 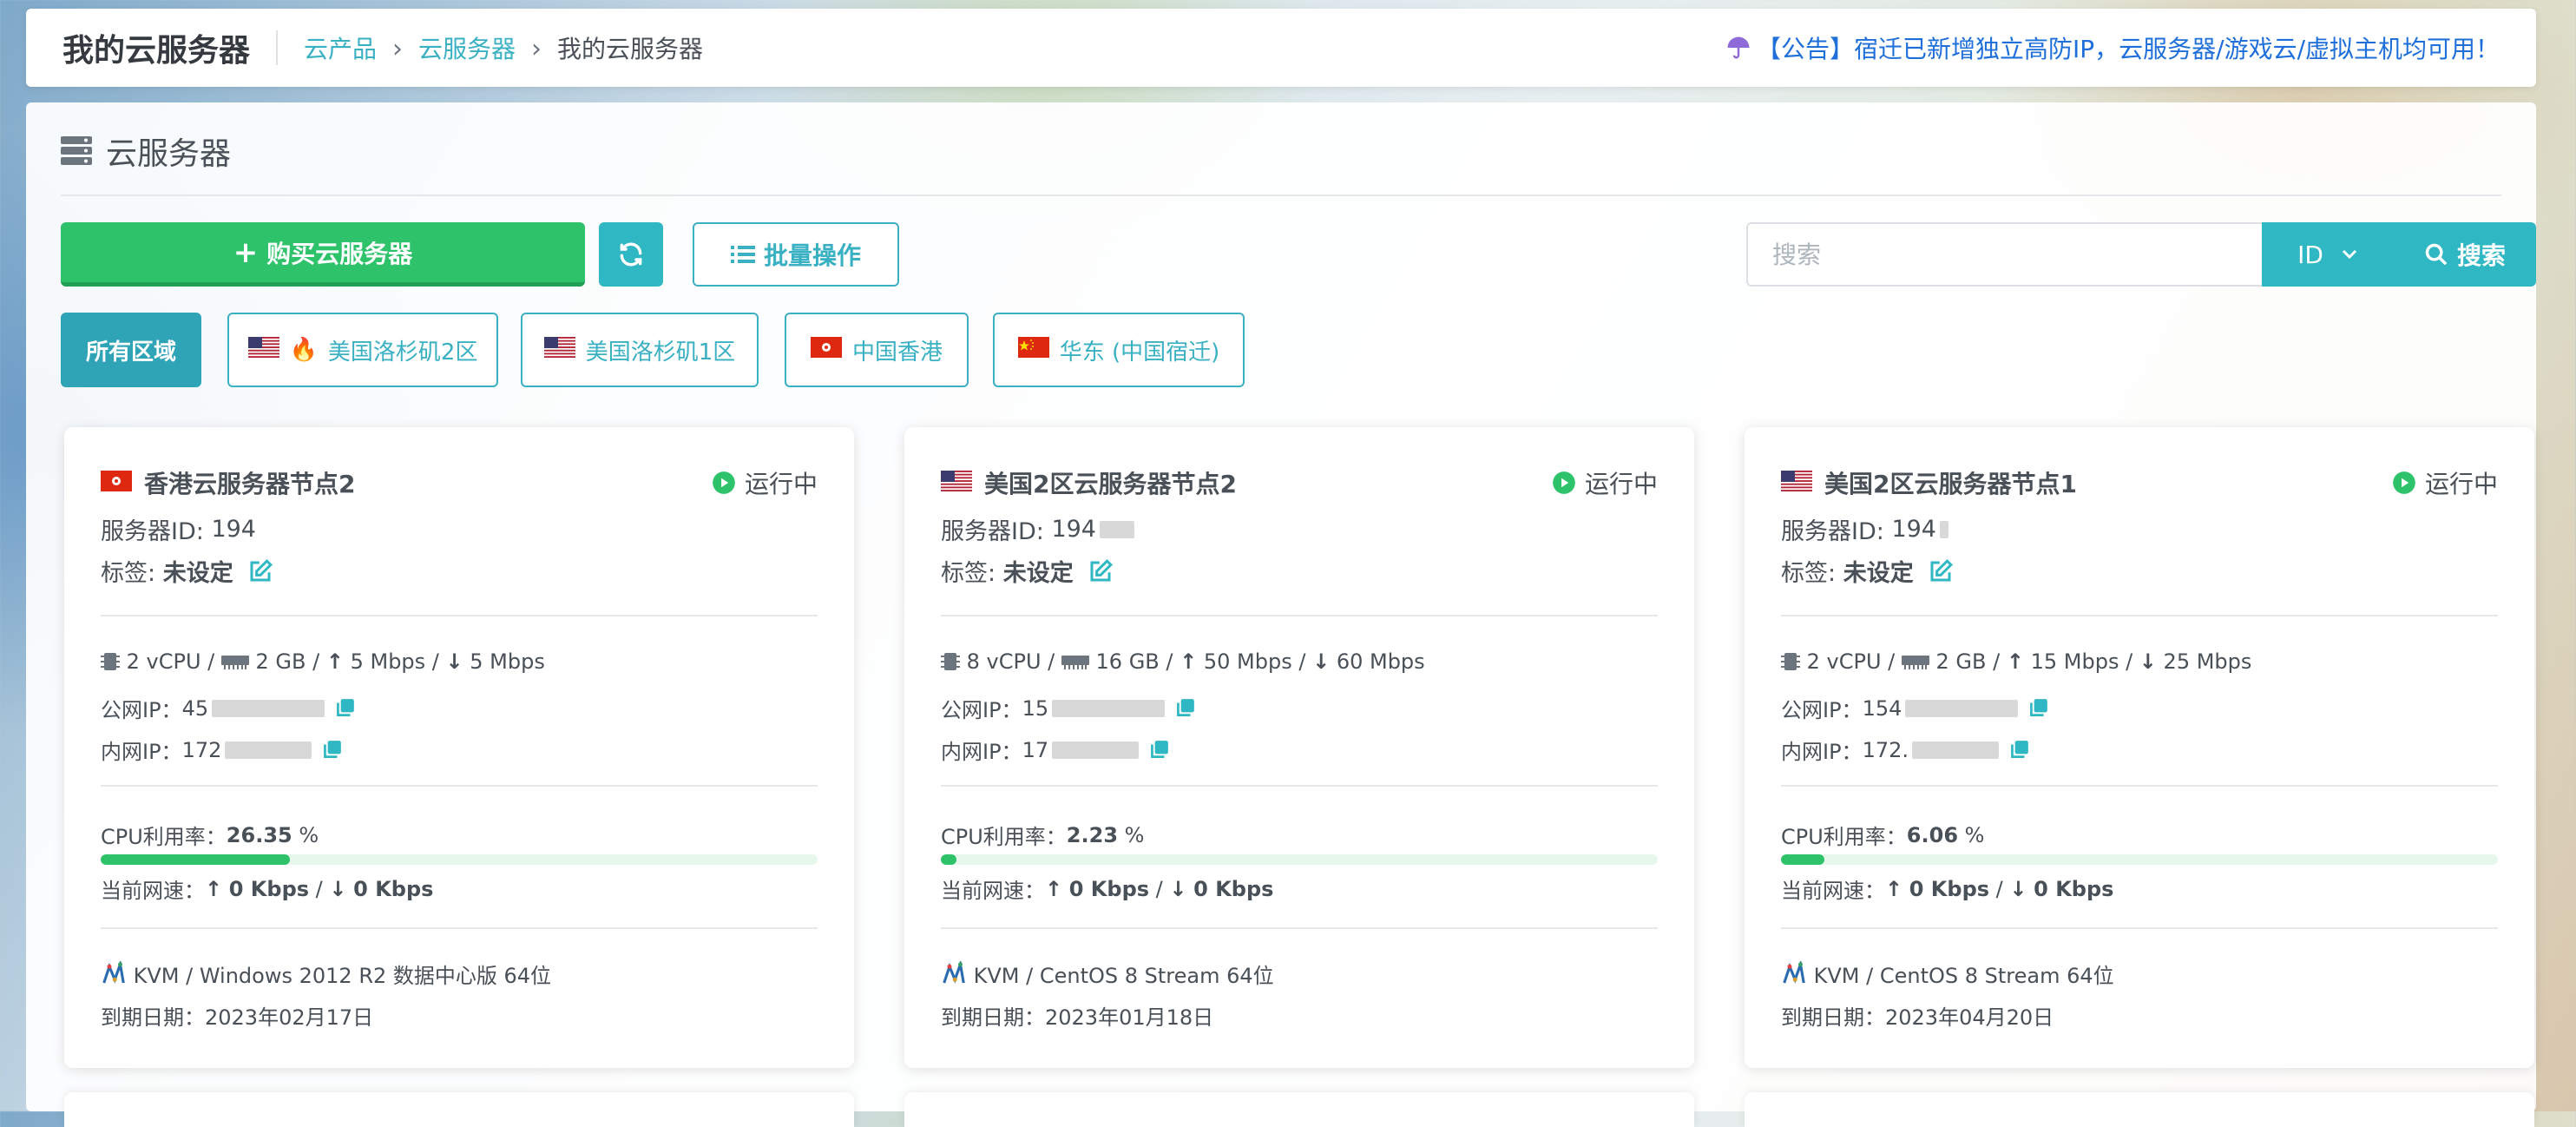 I want to click on buy-server-label: 购买云服务器, so click(x=339, y=254).